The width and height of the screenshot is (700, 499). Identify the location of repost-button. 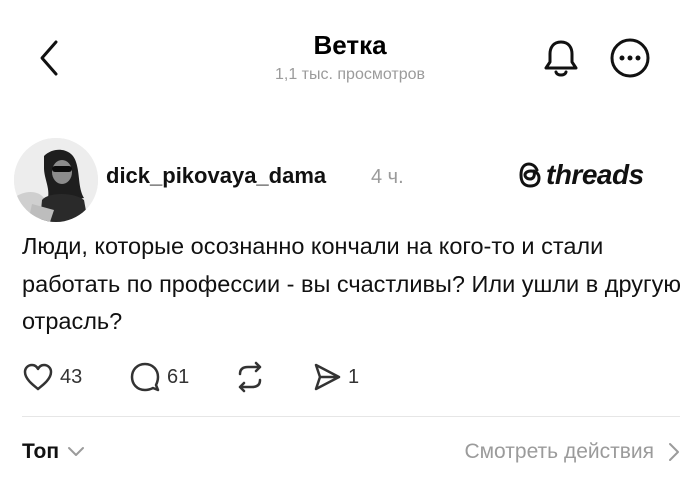
(250, 377).